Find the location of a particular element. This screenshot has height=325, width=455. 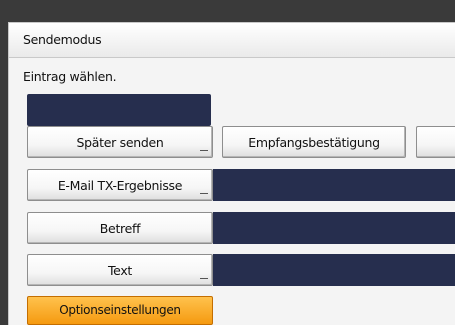

receipt-confirmation-label: Empfangsbestätigung is located at coordinates (314, 142).